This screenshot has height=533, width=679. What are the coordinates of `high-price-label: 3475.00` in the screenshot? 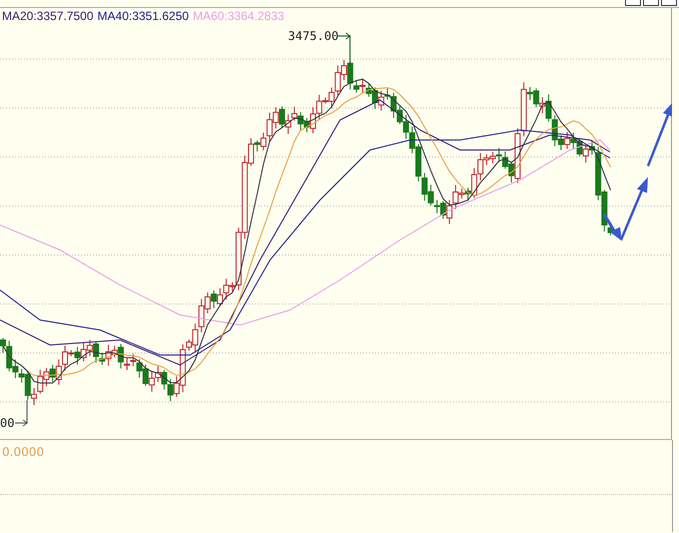 It's located at (313, 36).